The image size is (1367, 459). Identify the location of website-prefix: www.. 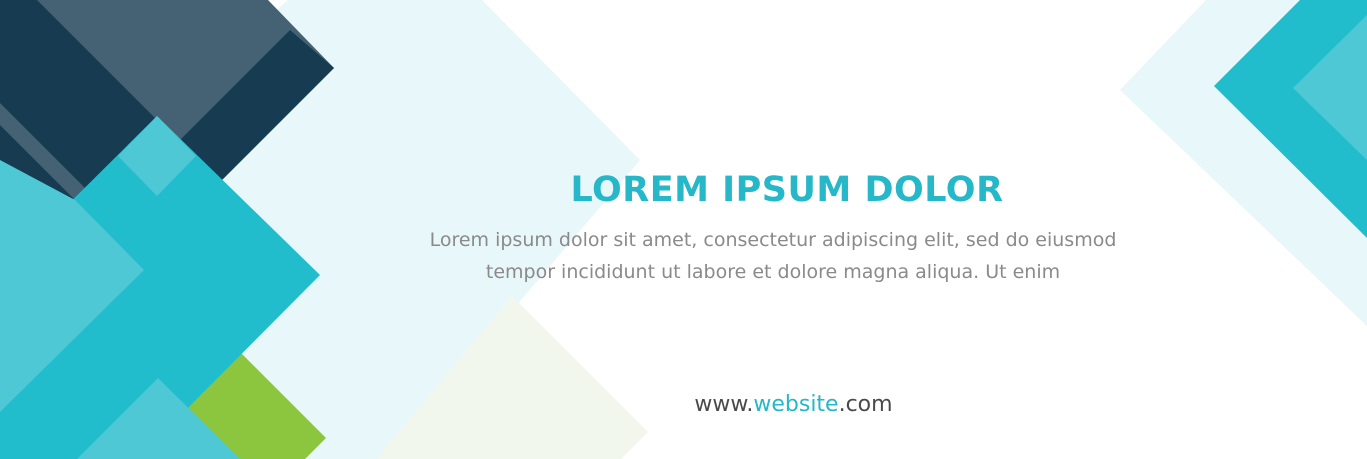
(724, 404).